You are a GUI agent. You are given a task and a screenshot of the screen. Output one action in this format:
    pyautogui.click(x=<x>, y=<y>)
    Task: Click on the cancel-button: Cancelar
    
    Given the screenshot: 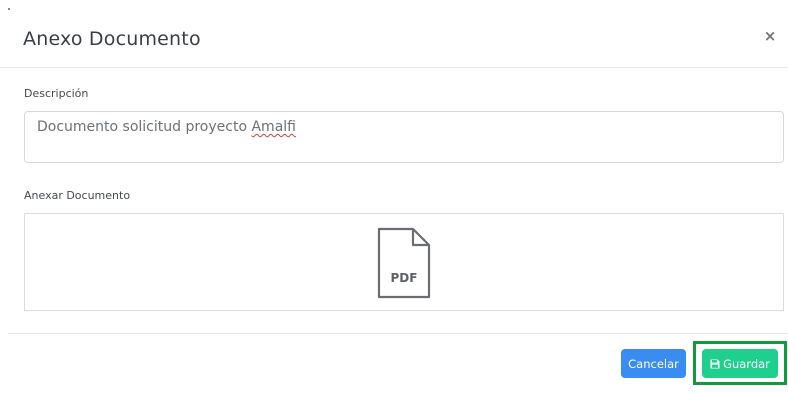 What is the action you would take?
    pyautogui.click(x=653, y=363)
    